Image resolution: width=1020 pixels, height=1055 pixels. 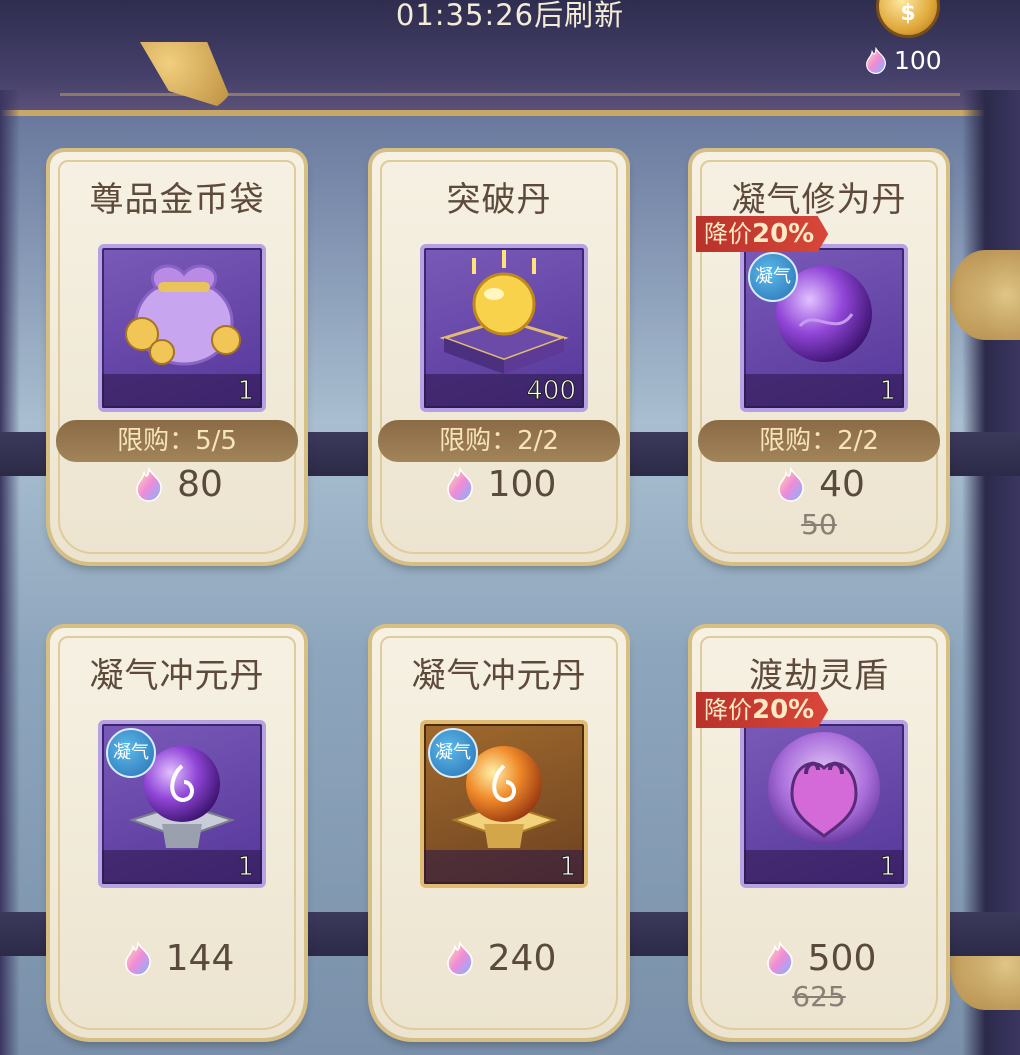 I want to click on gold-coin-bag-icon, so click(x=183, y=315).